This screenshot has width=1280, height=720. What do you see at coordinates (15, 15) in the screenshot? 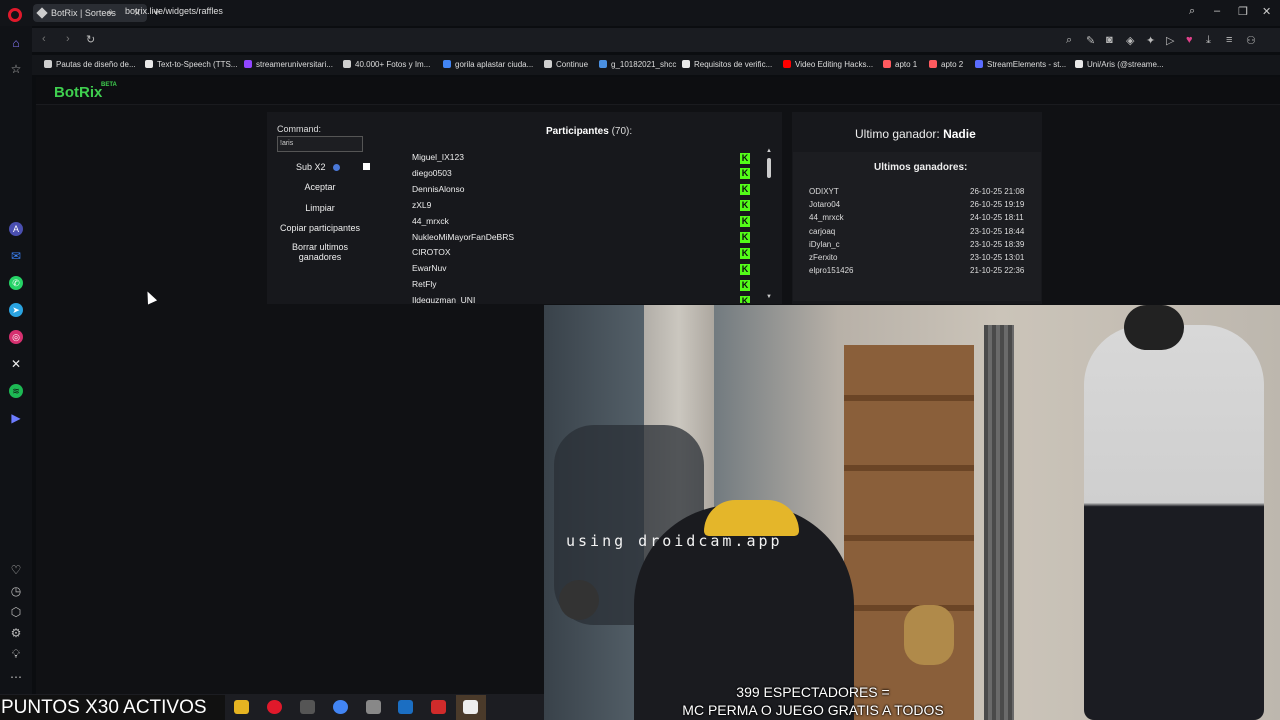
I see `opera-logo-icon` at bounding box center [15, 15].